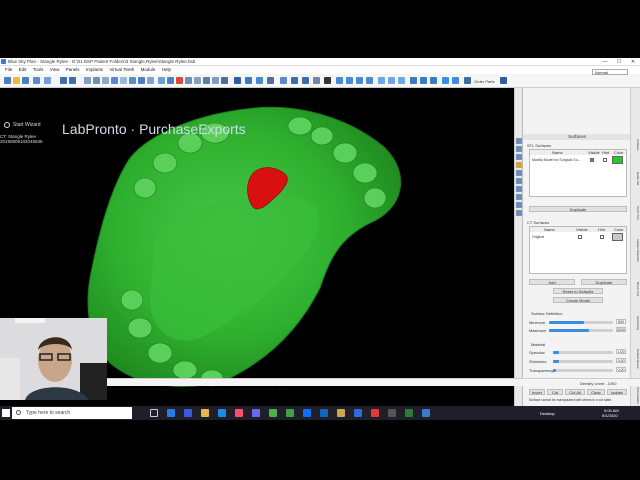 Image resolution: width=640 pixels, height=480 pixels. Describe the element at coordinates (445, 80) in the screenshot. I see `upload-icon` at that location.